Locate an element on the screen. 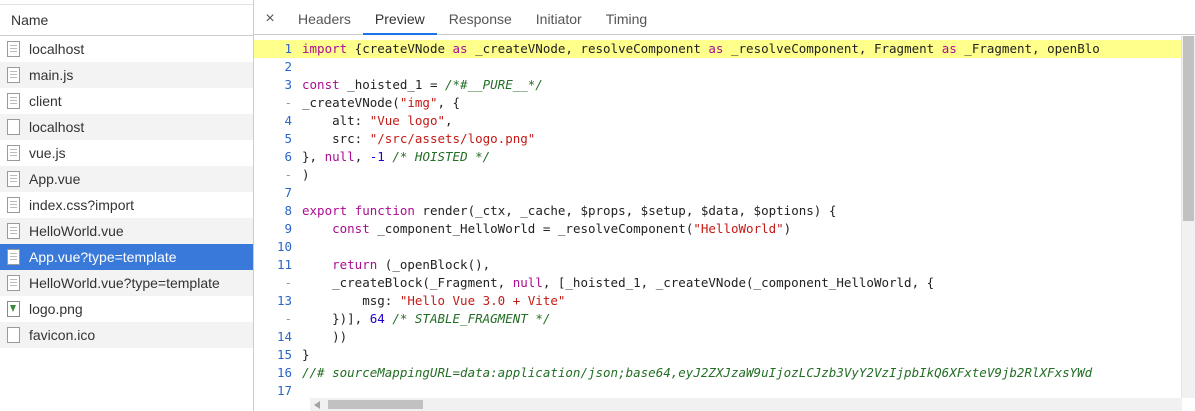 This screenshot has height=411, width=1195. request-name: localhost is located at coordinates (57, 49).